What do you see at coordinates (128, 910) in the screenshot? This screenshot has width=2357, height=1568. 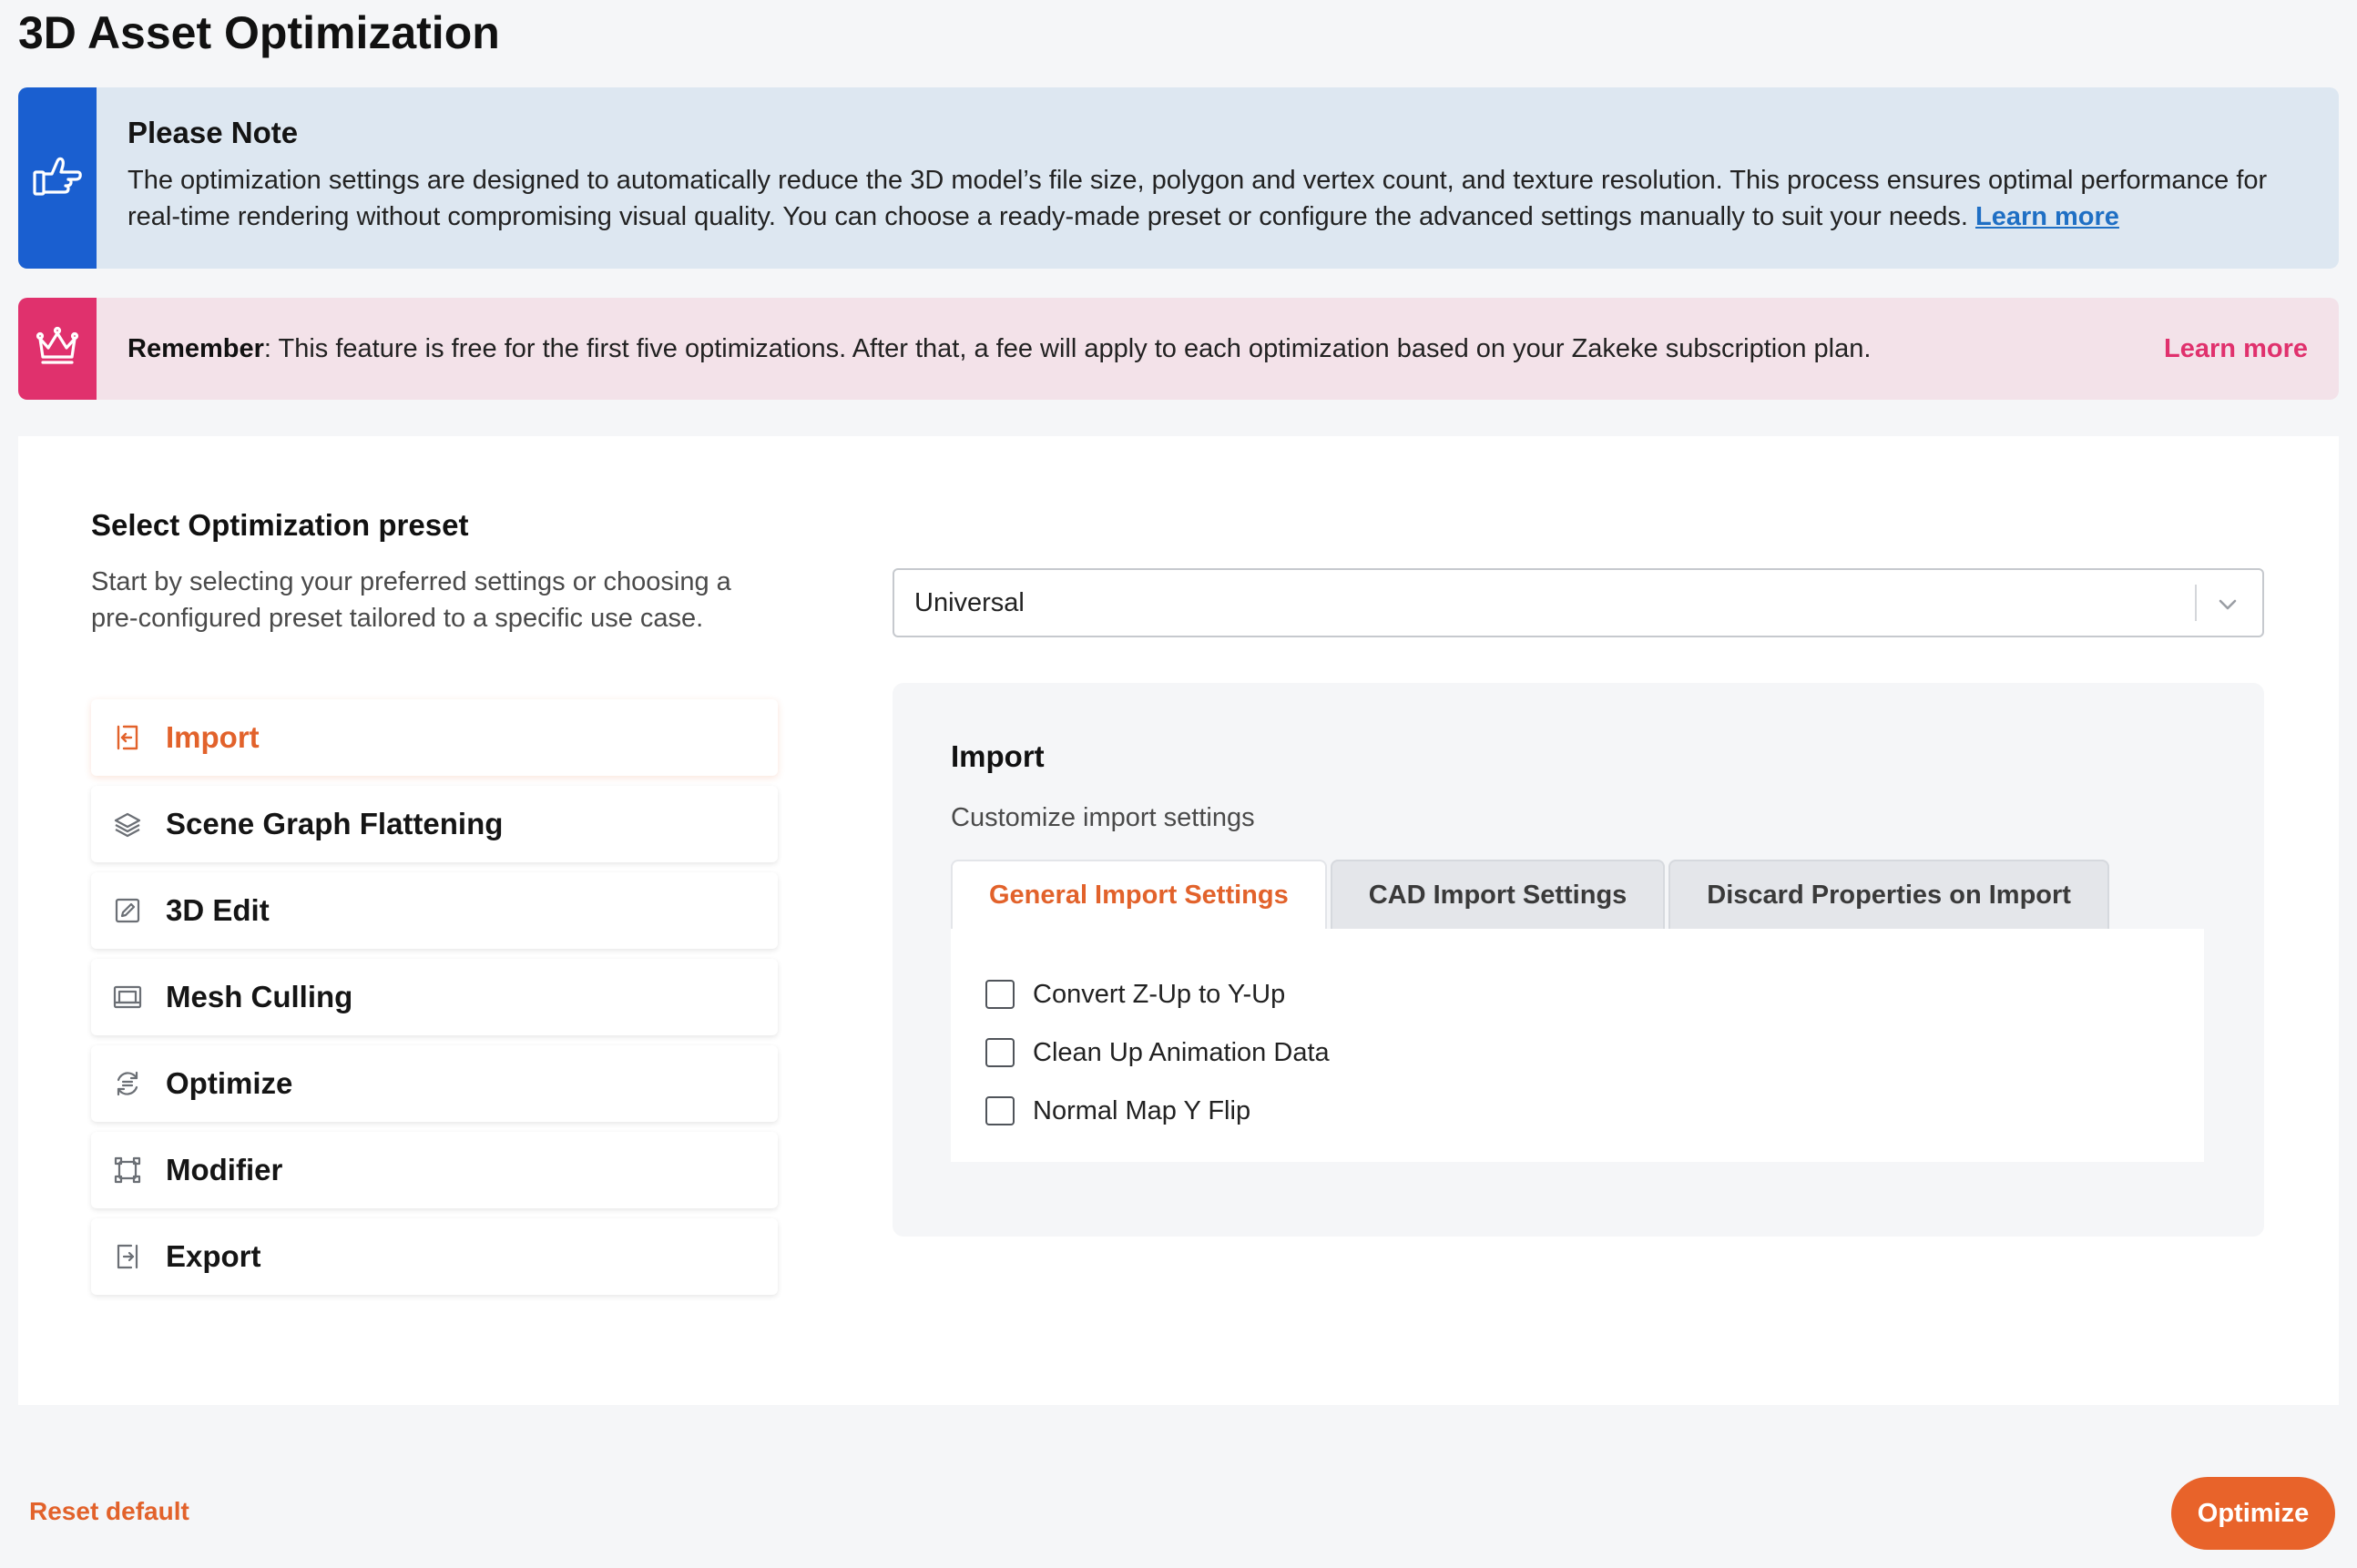 I see `edit-icon` at bounding box center [128, 910].